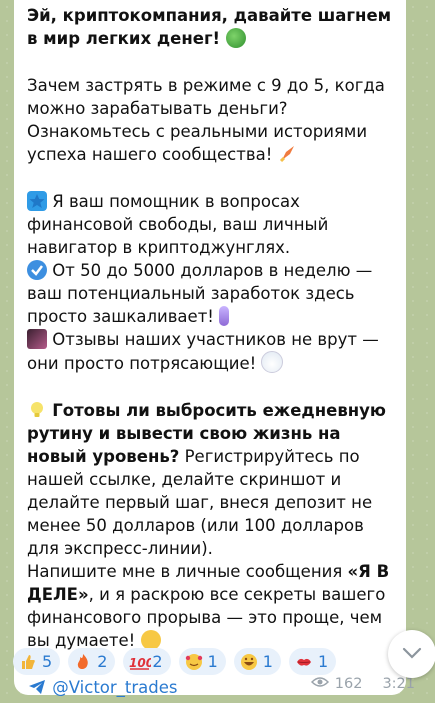 Image resolution: width=435 pixels, height=703 pixels. I want to click on star-icon, so click(37, 201).